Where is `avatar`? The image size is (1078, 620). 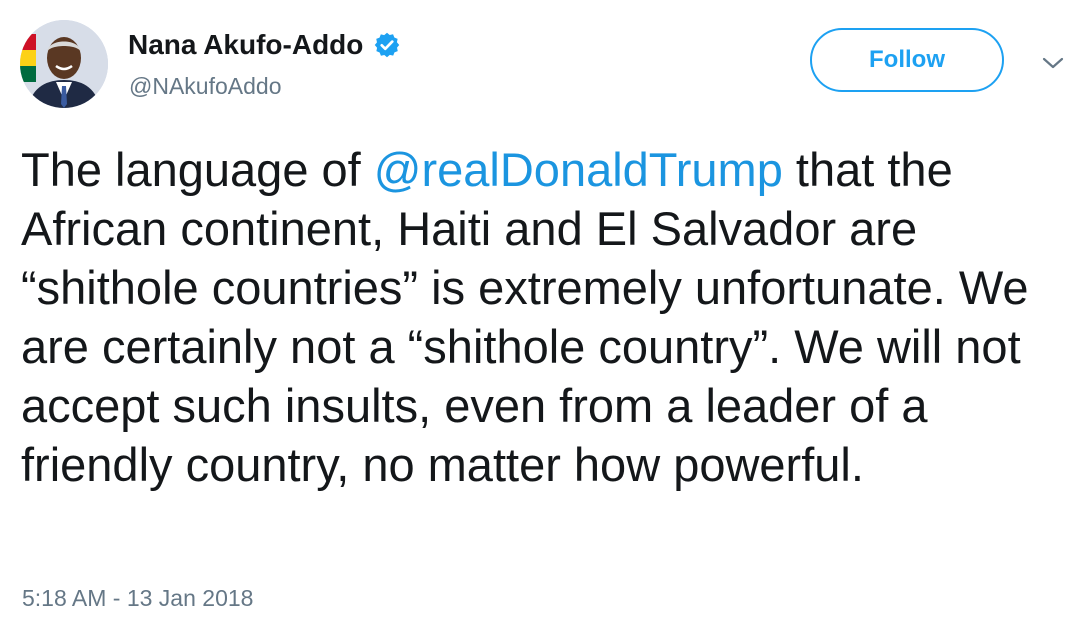 avatar is located at coordinates (64, 64).